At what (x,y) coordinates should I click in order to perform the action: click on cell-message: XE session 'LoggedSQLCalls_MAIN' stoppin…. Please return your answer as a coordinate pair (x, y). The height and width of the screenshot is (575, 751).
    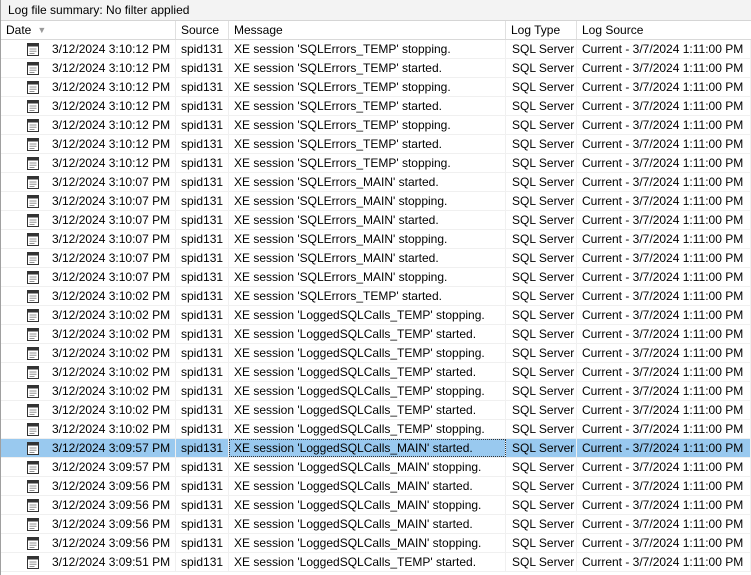
    Looking at the image, I should click on (367, 543).